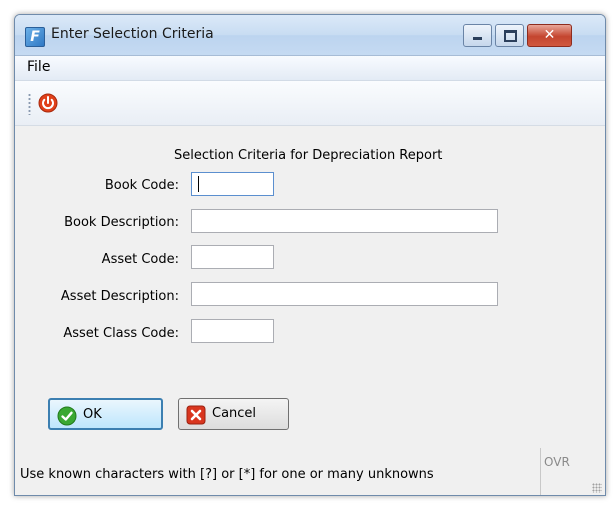 This screenshot has width=615, height=508. What do you see at coordinates (198, 184) in the screenshot?
I see `text-caret` at bounding box center [198, 184].